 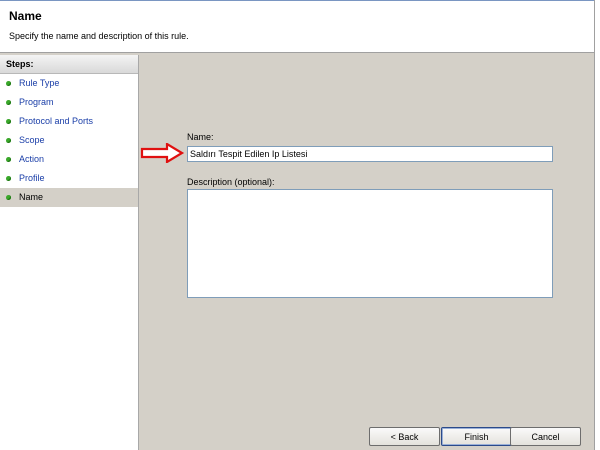 What do you see at coordinates (476, 436) in the screenshot?
I see `finish-button: Finish` at bounding box center [476, 436].